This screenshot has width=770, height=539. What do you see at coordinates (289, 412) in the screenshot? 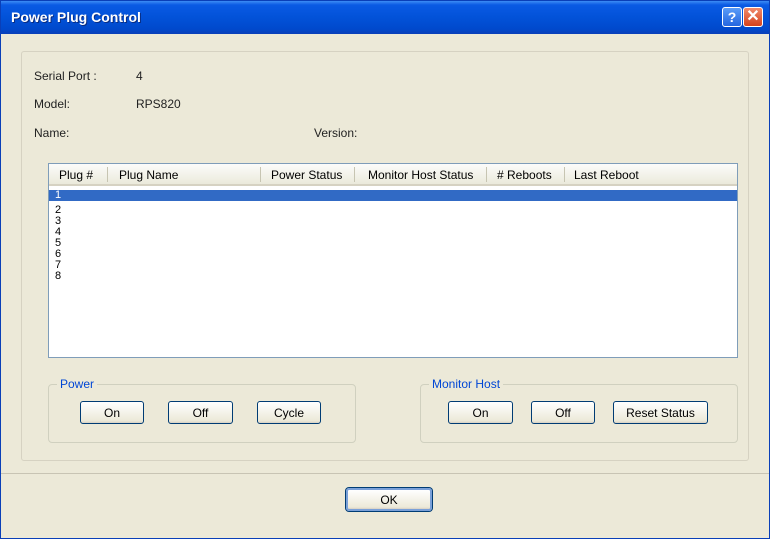
I see `power-cycle-button: Cycle` at bounding box center [289, 412].